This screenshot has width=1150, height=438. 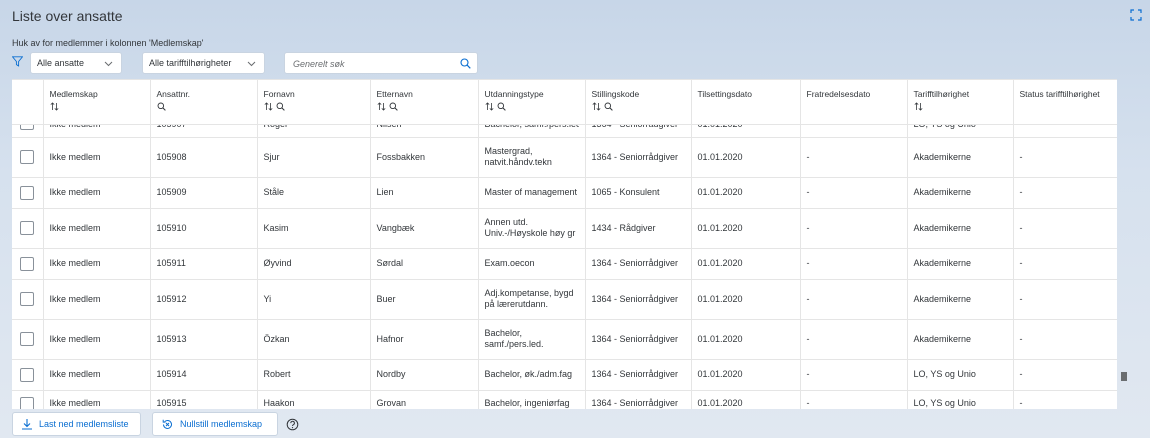 I want to click on download-list-button: Last ned medlemsliste, so click(x=76, y=424).